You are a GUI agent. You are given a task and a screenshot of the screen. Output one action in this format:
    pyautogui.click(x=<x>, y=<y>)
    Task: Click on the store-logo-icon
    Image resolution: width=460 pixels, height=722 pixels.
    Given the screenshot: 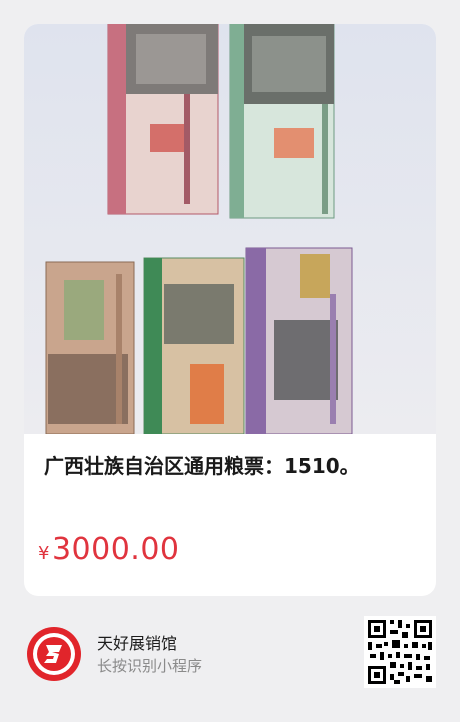 What is the action you would take?
    pyautogui.click(x=54, y=654)
    